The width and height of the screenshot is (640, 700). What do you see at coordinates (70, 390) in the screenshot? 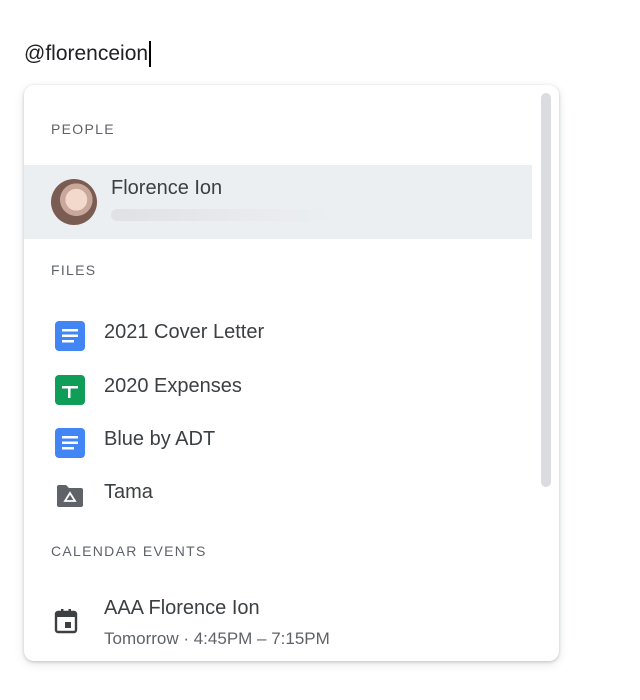
I see `sheets-icon` at bounding box center [70, 390].